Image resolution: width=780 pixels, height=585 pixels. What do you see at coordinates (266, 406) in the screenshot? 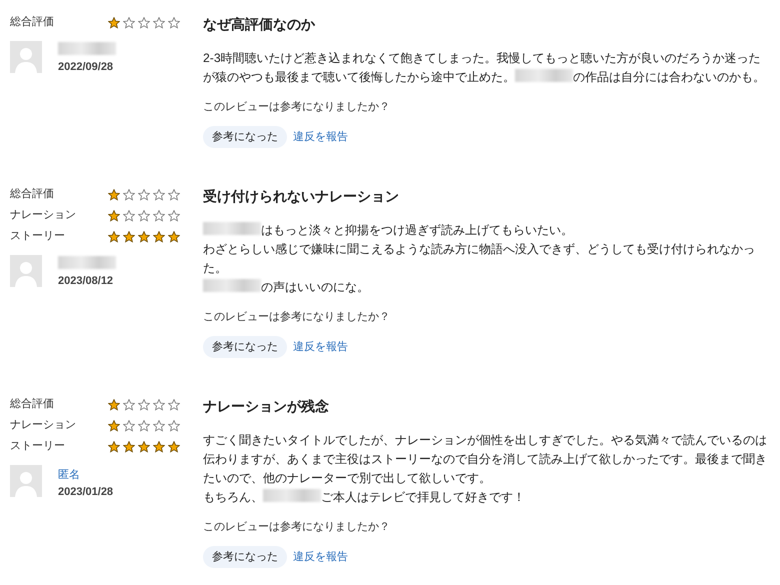
I see `review-title: ナレーションが残念` at bounding box center [266, 406].